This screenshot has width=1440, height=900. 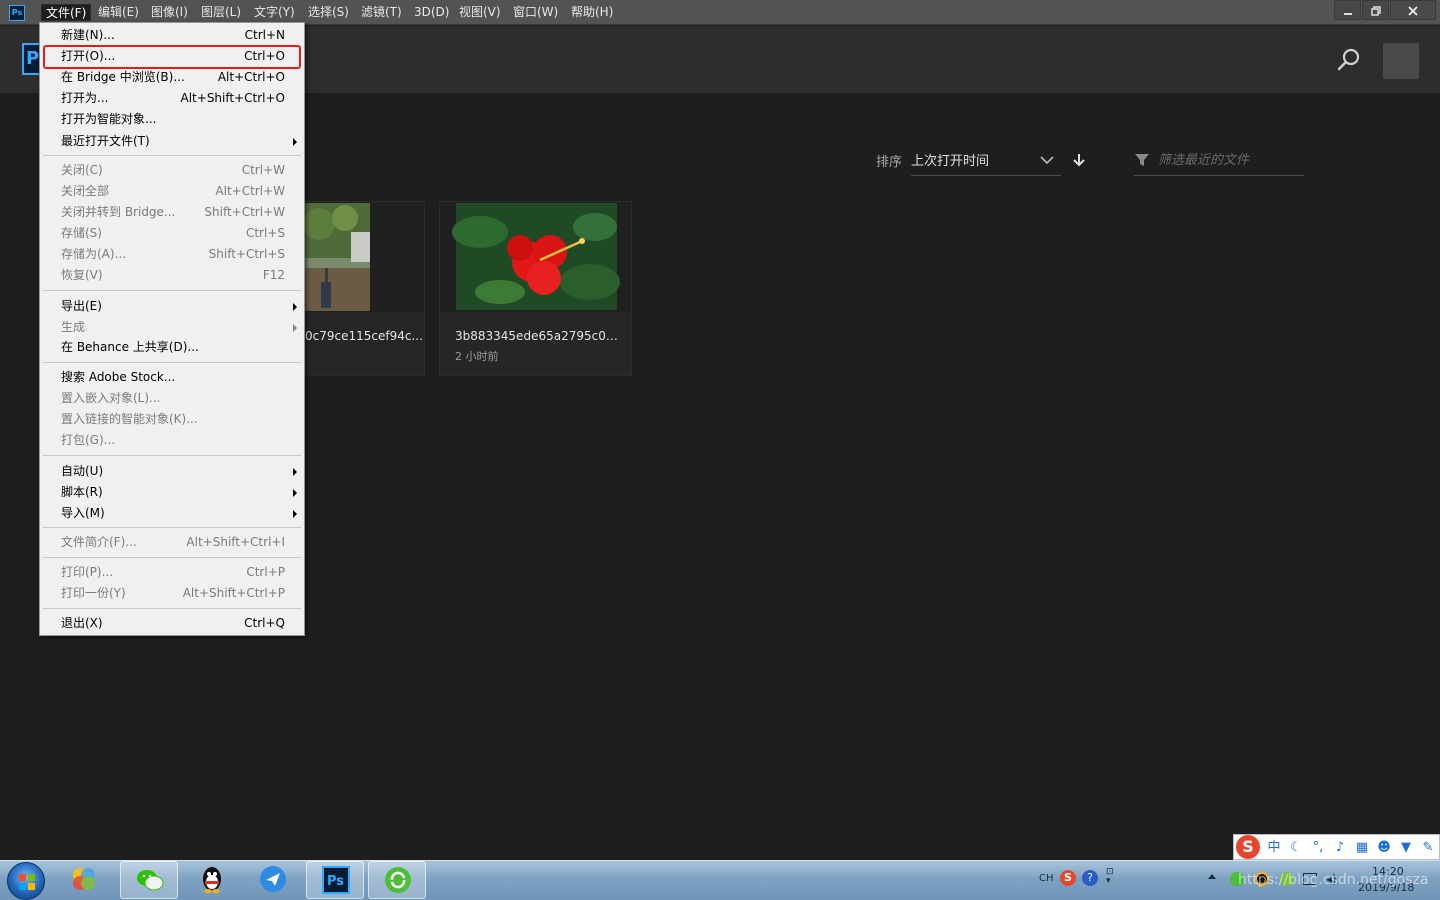 I want to click on taskbar-green-app, so click(x=397, y=880).